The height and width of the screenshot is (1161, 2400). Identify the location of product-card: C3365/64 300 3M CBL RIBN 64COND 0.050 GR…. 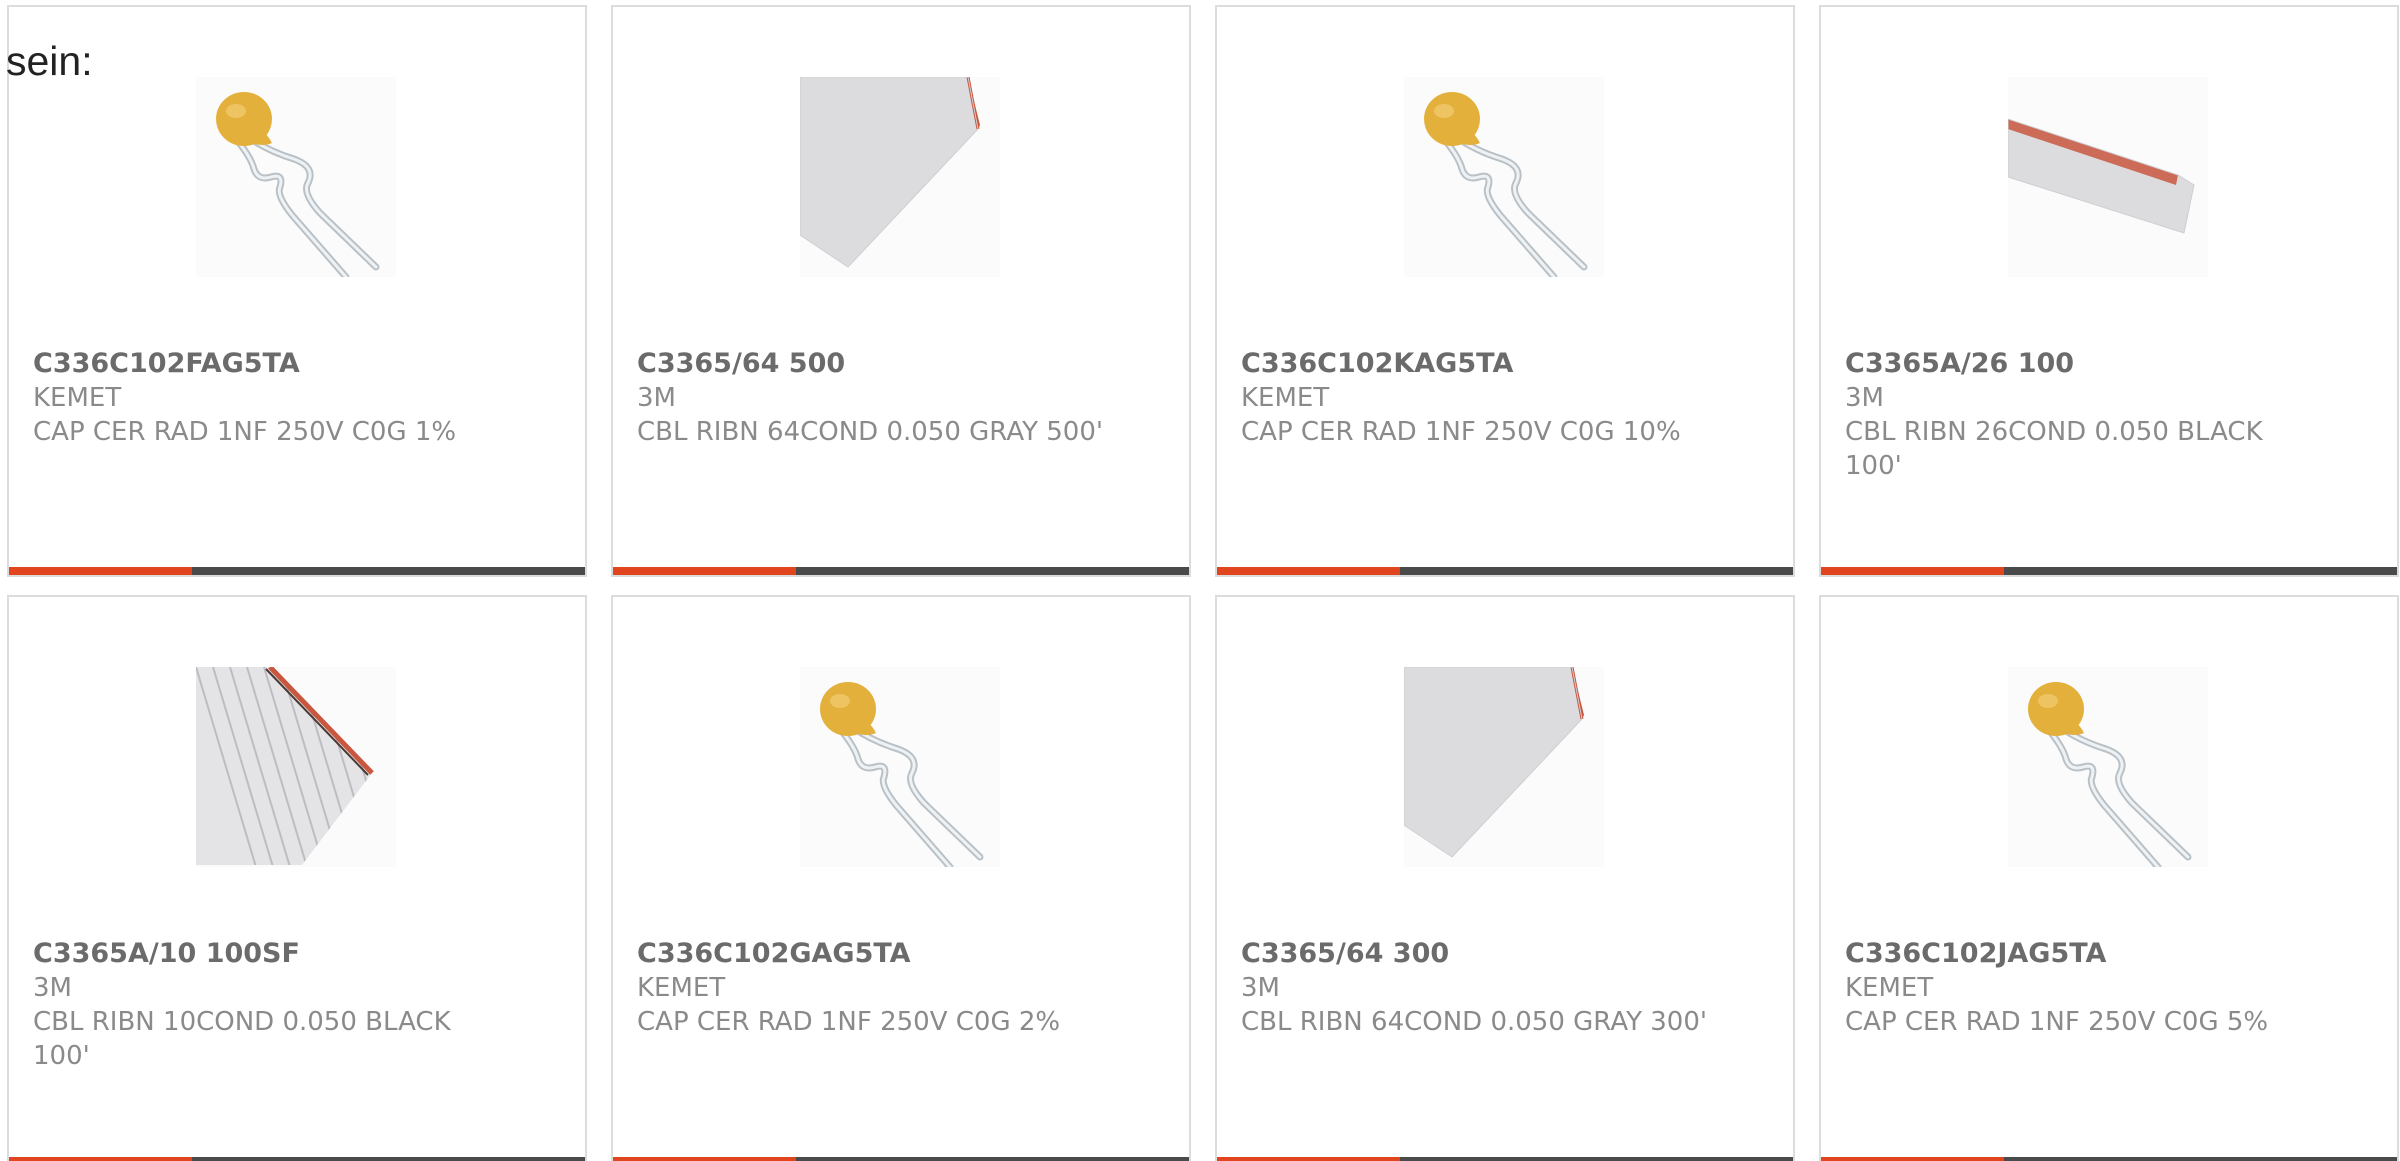
(1505, 878).